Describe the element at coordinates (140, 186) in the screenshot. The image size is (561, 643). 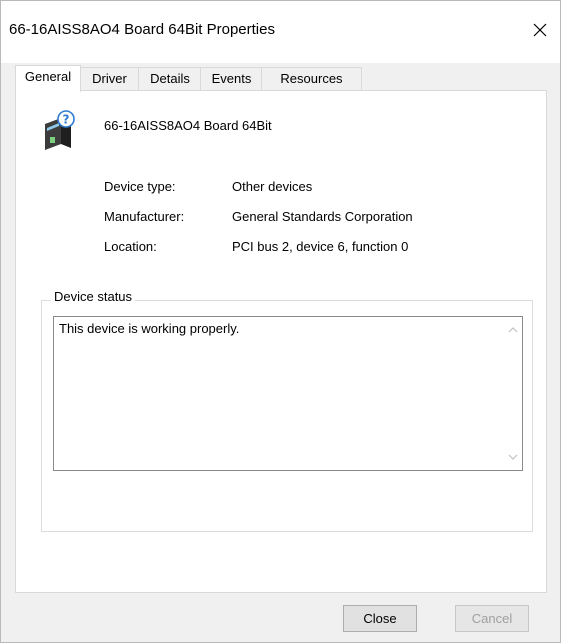
I see `device-type-label: Device type:` at that location.